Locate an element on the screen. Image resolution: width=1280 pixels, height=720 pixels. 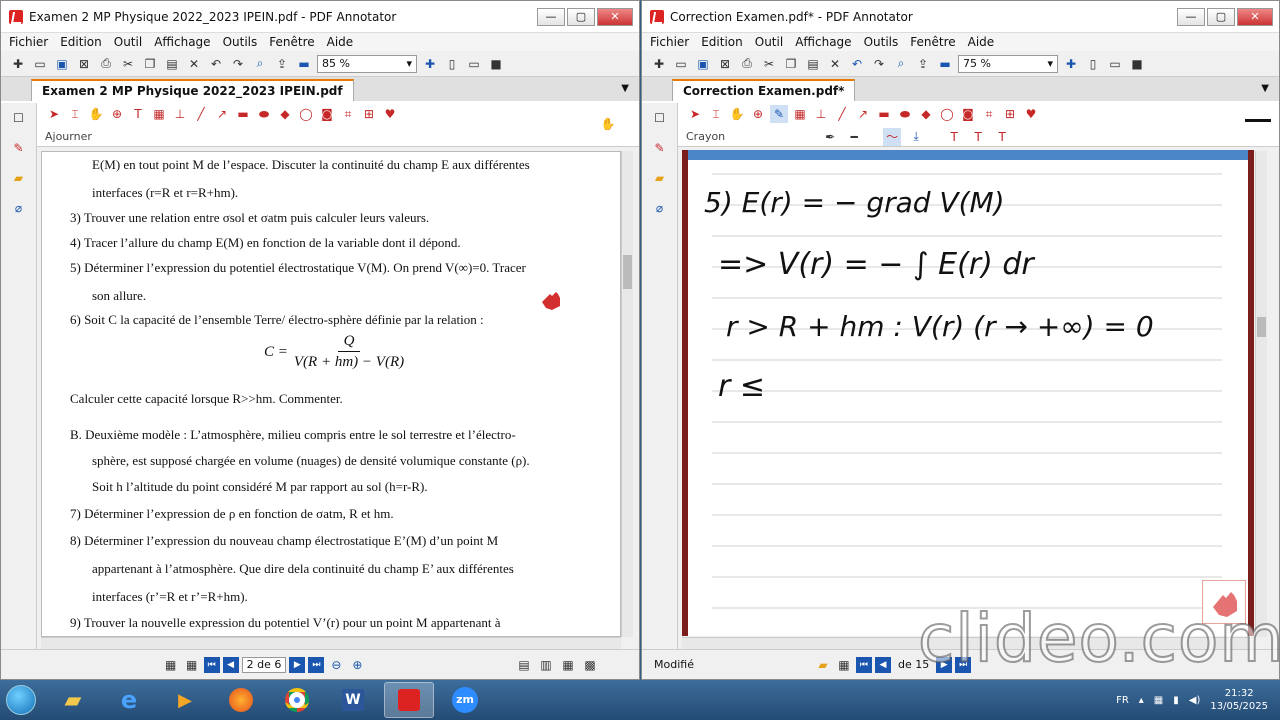
typewriter-icon: T is located at coordinates (138, 114).